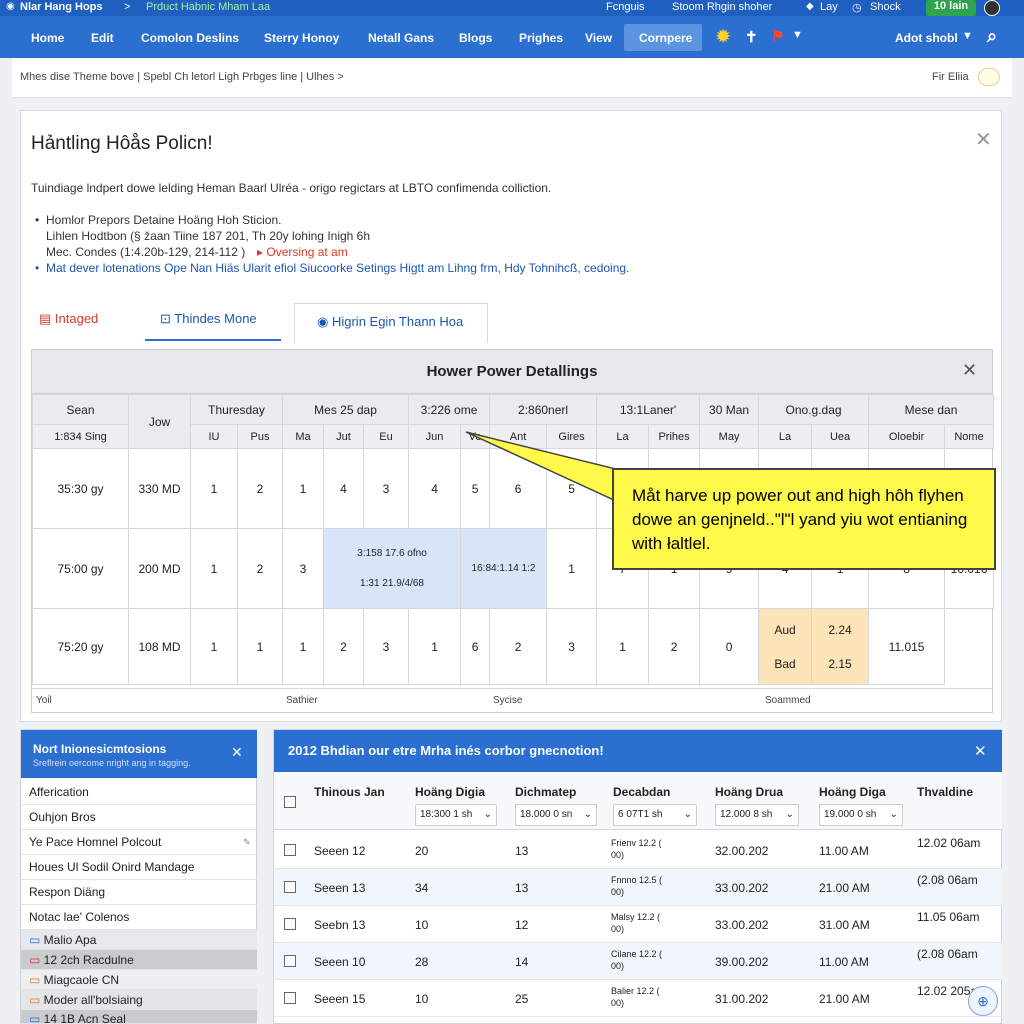 The height and width of the screenshot is (1024, 1024). I want to click on filter-label: Fir Eliia, so click(950, 77).